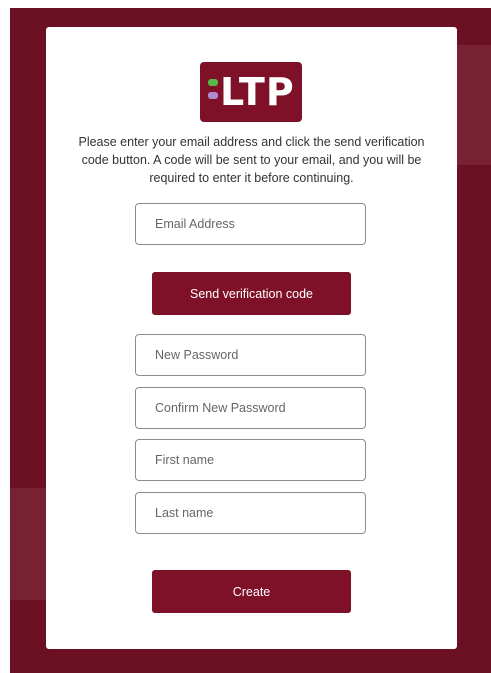  I want to click on logo-bar-purple, so click(213, 95).